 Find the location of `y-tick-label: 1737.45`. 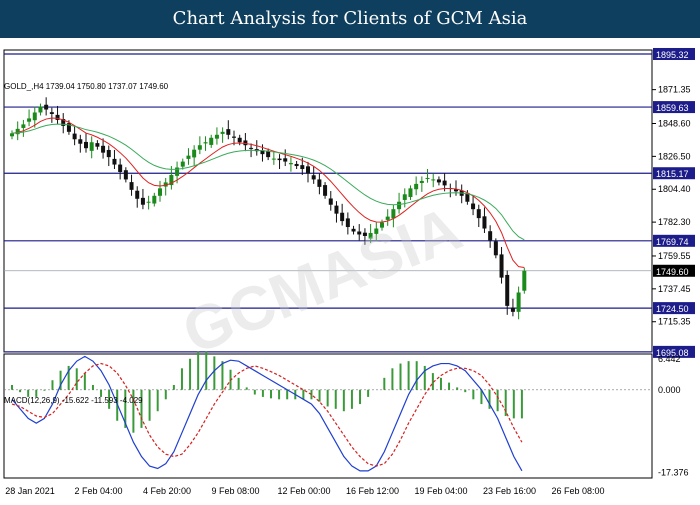

y-tick-label: 1737.45 is located at coordinates (674, 289).